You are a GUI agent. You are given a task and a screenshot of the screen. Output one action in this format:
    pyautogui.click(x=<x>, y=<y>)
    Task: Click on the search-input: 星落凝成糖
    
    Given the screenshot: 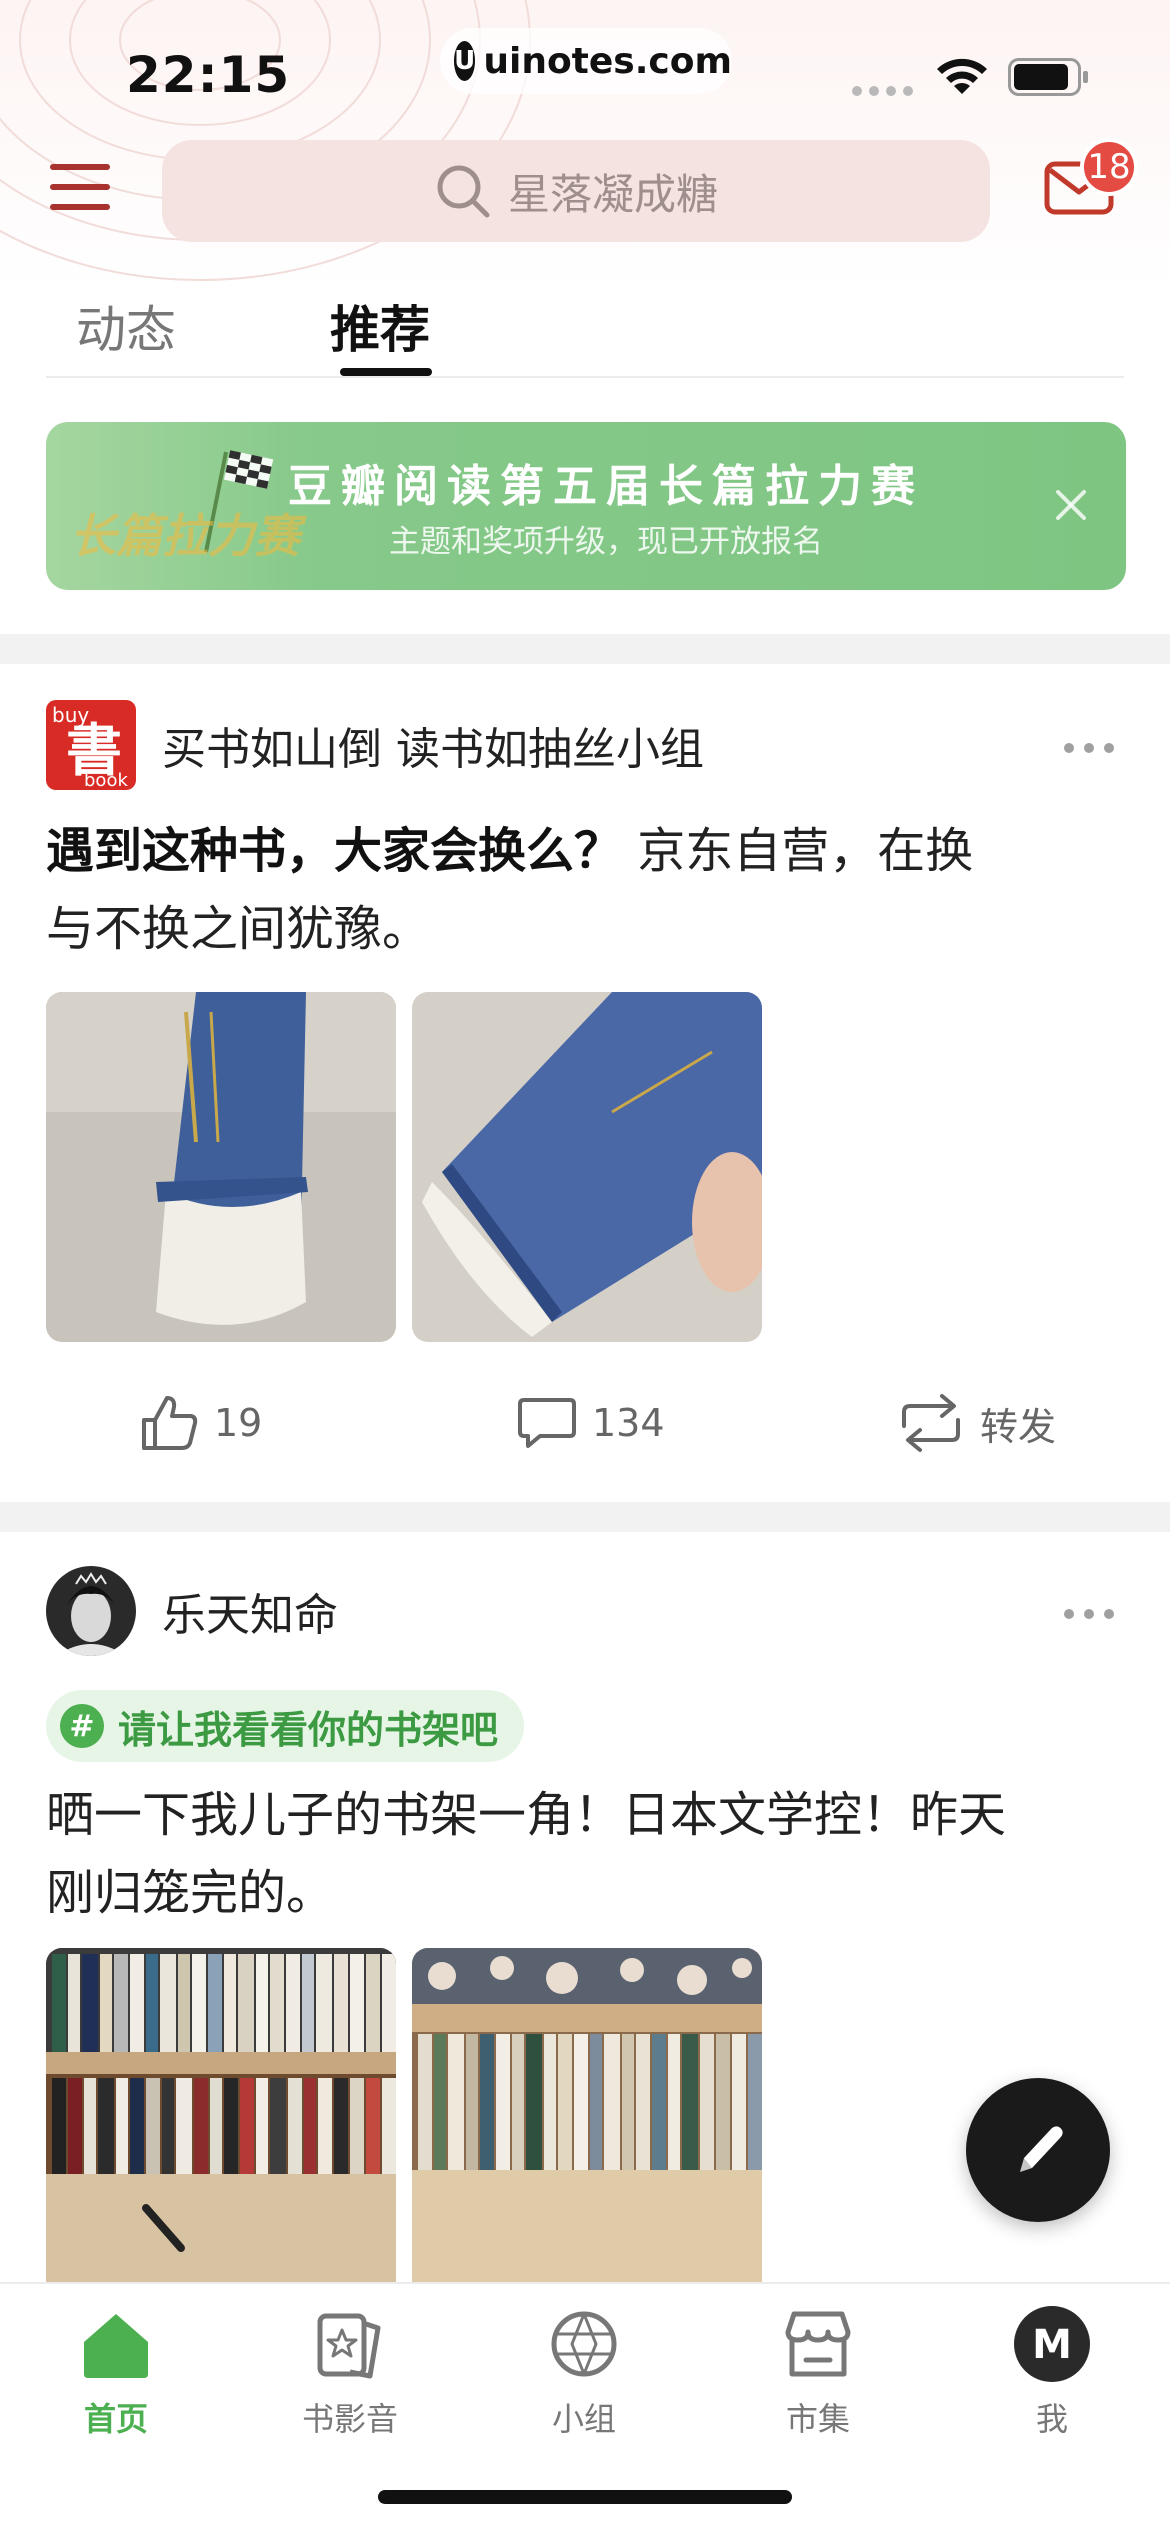 What is the action you would take?
    pyautogui.click(x=576, y=191)
    